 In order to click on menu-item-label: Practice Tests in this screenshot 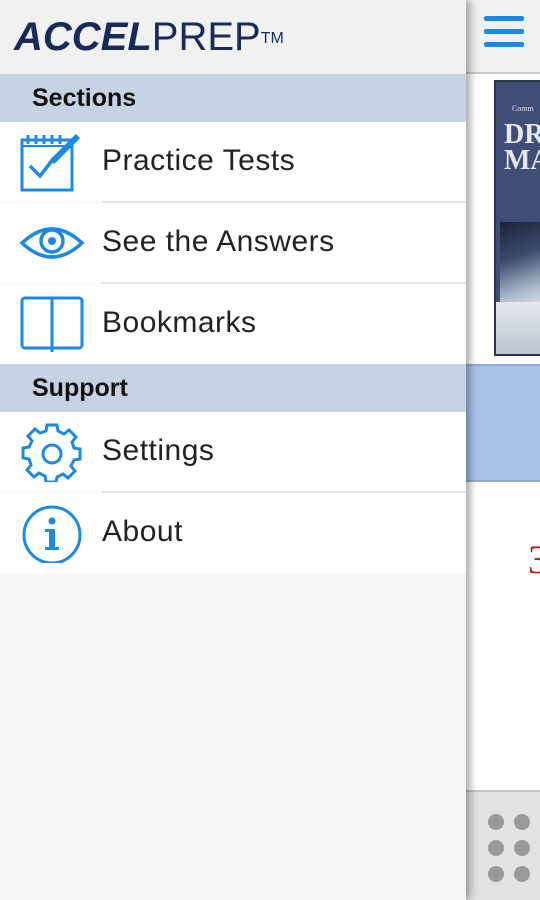, I will do `click(199, 160)`.